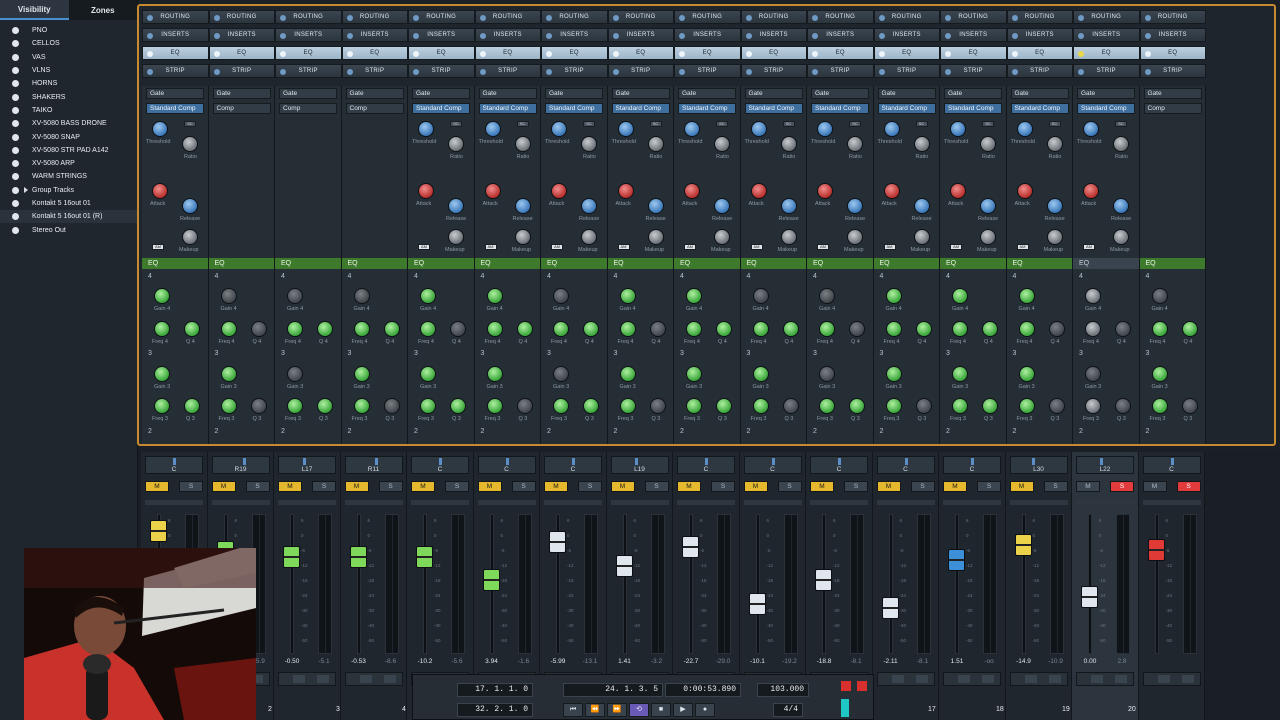  What do you see at coordinates (507, 17) in the screenshot?
I see `routing-section-header: ROUTING` at bounding box center [507, 17].